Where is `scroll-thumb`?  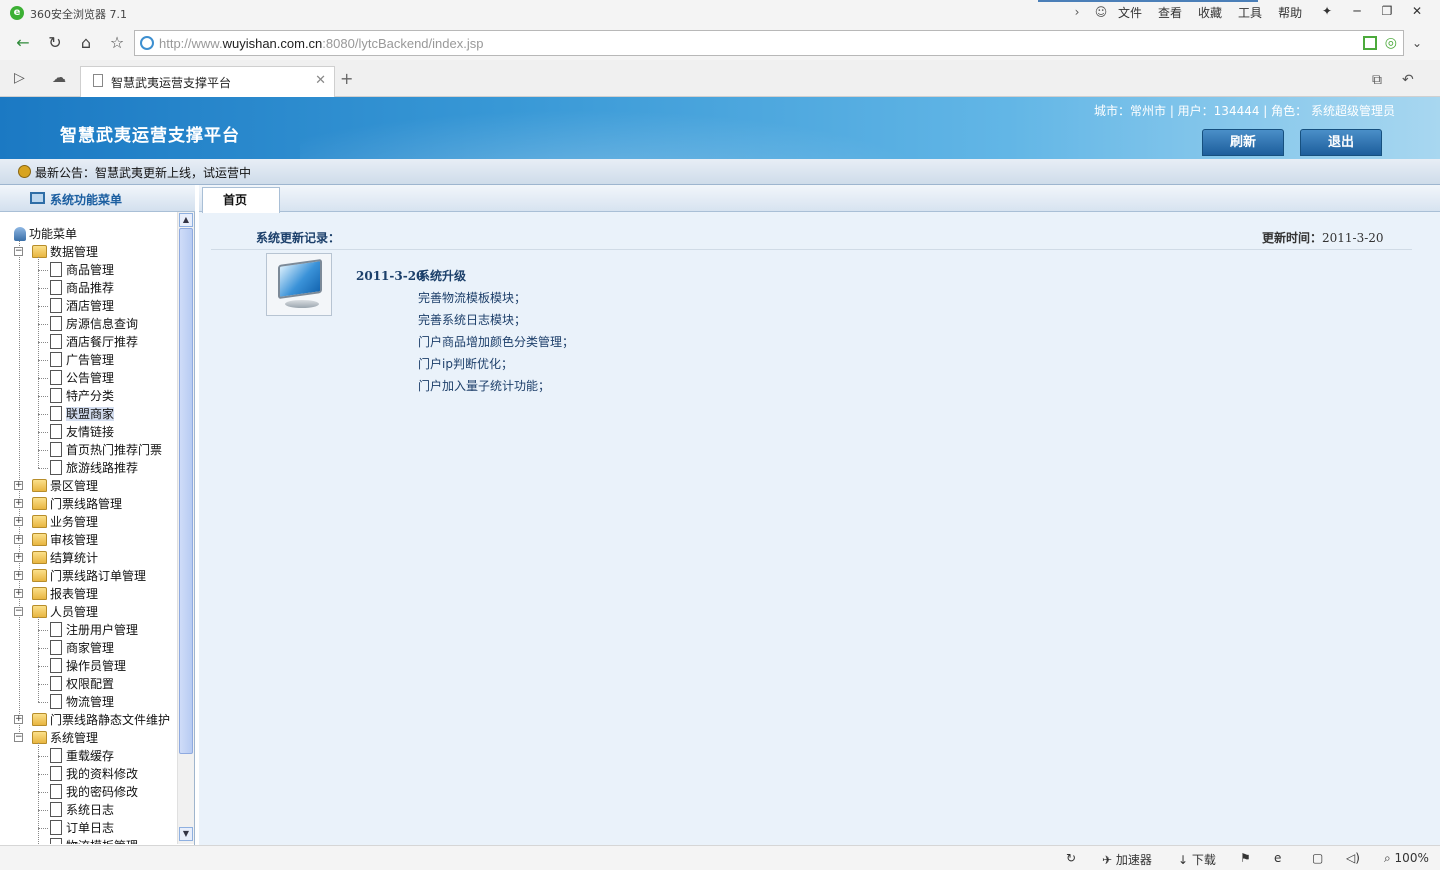 scroll-thumb is located at coordinates (186, 491).